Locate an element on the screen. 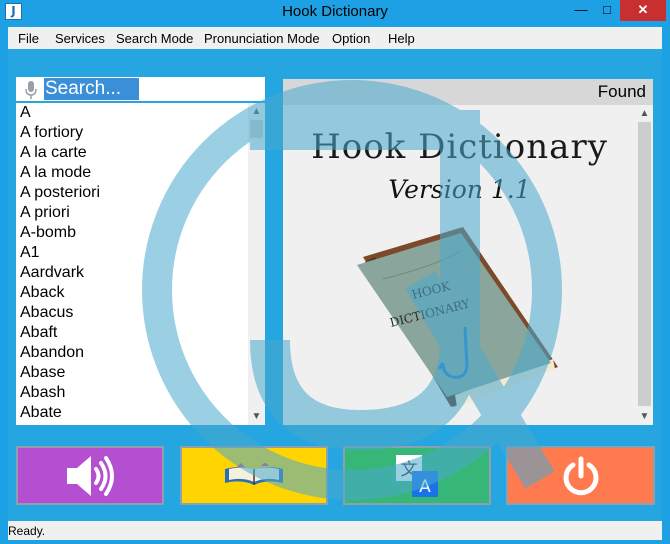  list-item: Abandon is located at coordinates (52, 353).